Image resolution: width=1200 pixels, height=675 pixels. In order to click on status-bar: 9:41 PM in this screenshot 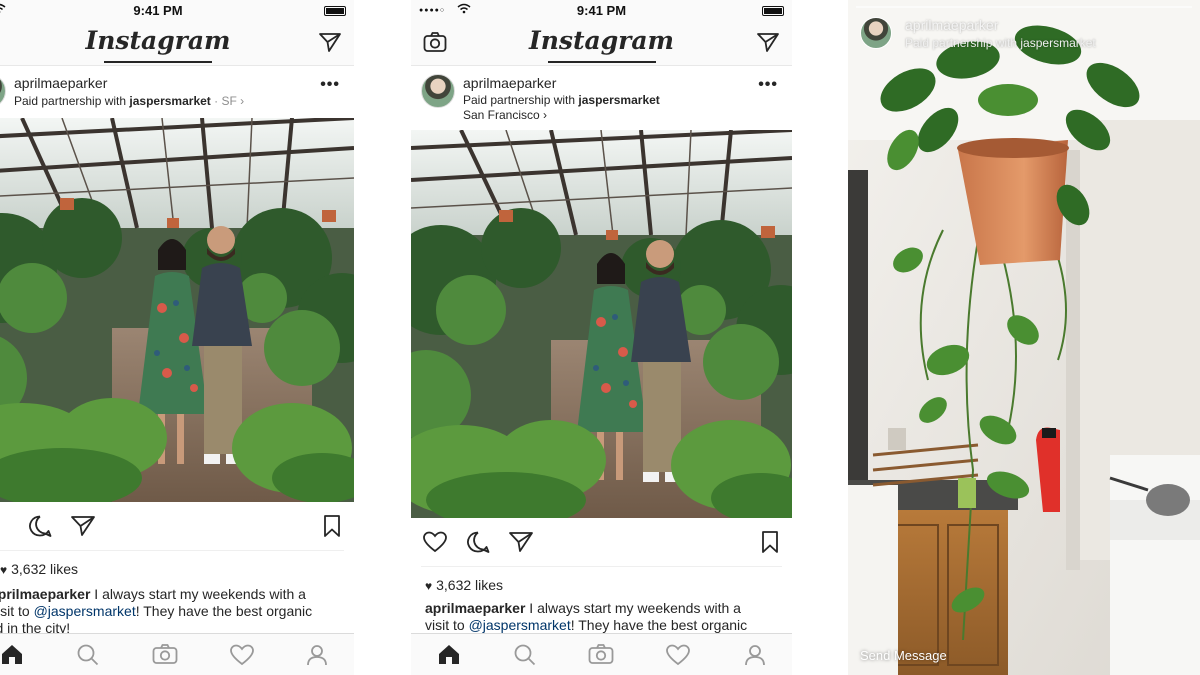, I will do `click(177, 11)`.